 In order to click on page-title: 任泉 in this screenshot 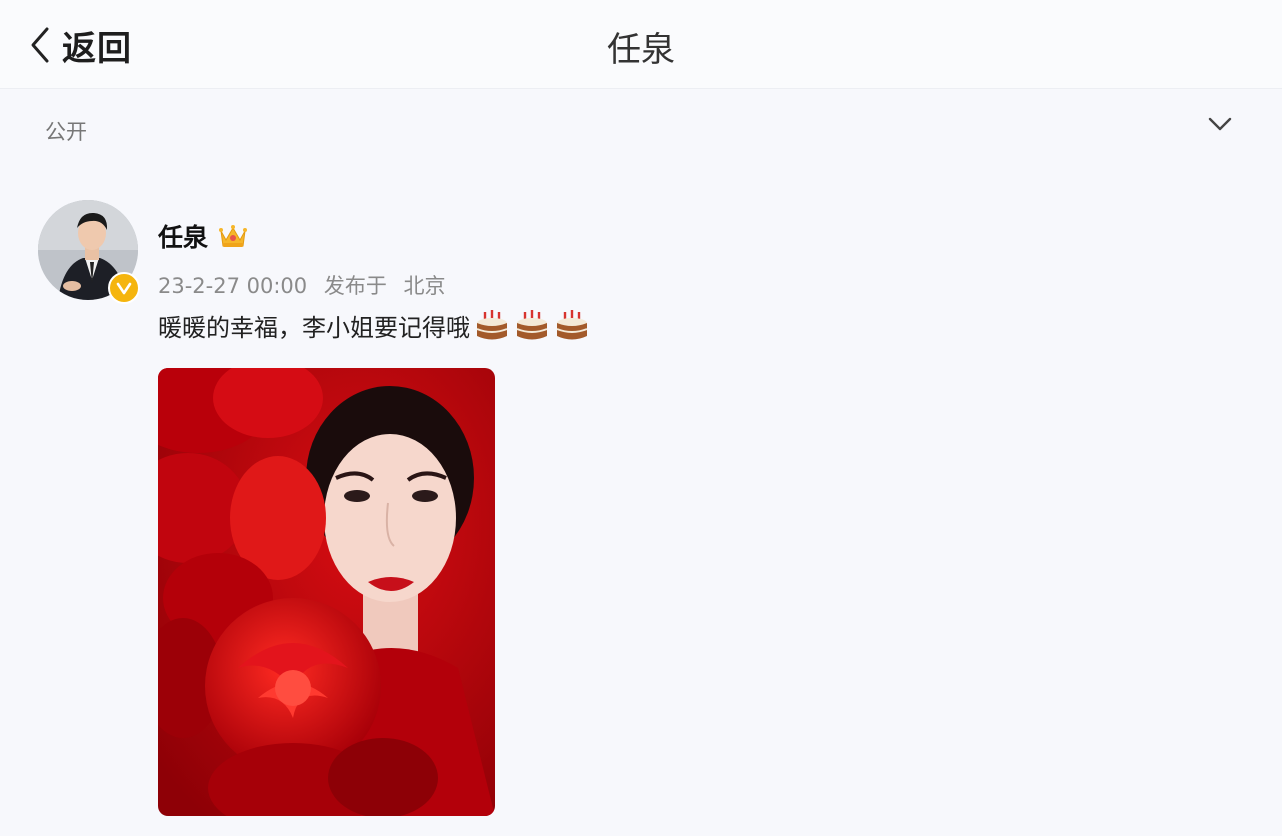, I will do `click(641, 50)`.